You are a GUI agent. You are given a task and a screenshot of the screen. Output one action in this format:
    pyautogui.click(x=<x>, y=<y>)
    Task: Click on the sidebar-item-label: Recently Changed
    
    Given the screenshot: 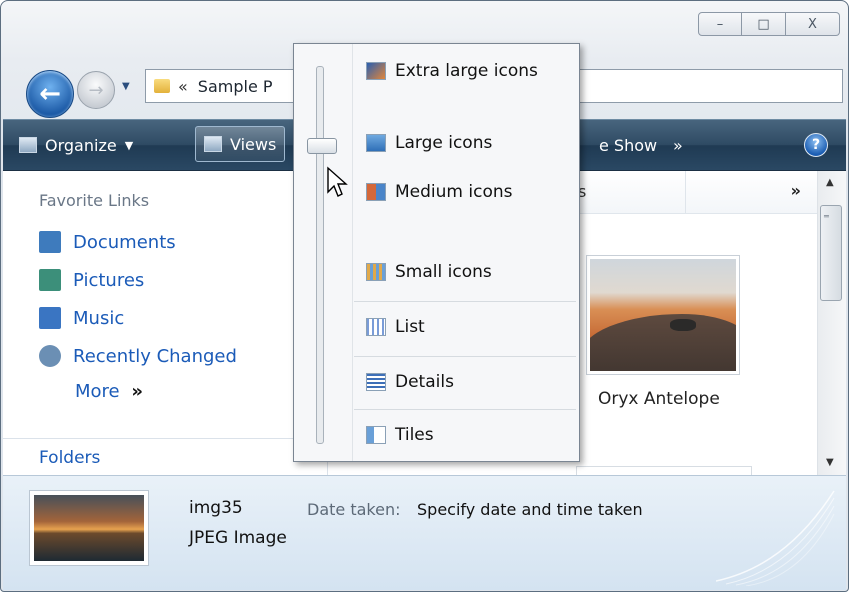 What is the action you would take?
    pyautogui.click(x=155, y=356)
    